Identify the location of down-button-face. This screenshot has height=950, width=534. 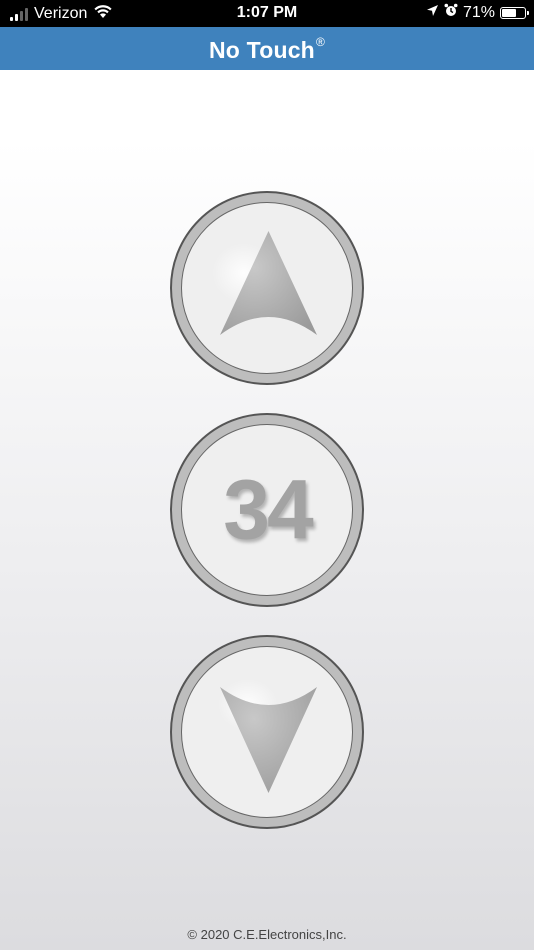
(267, 732).